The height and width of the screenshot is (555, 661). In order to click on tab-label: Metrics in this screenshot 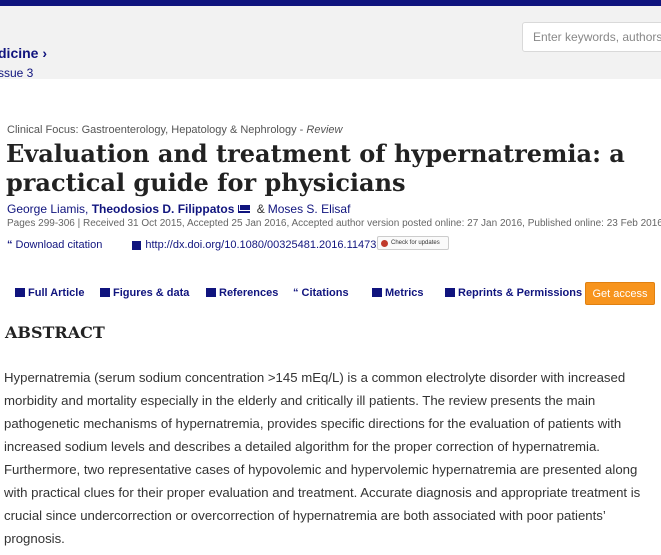, I will do `click(404, 293)`.